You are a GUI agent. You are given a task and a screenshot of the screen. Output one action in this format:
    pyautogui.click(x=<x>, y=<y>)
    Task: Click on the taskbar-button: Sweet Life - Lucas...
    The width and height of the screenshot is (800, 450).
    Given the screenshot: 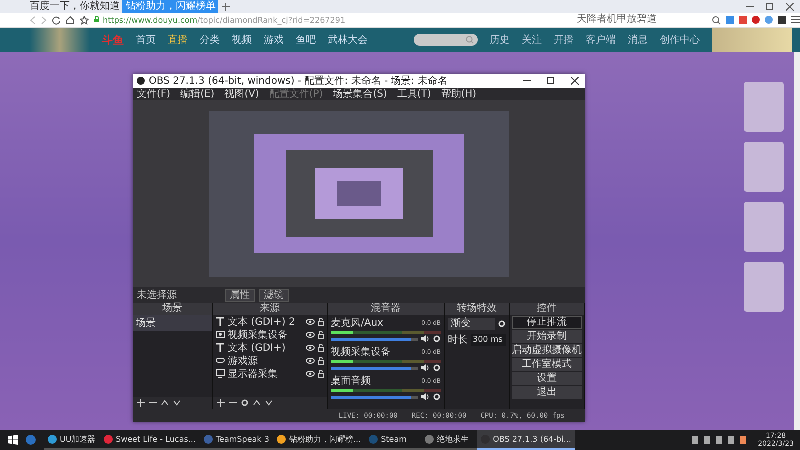 What is the action you would take?
    pyautogui.click(x=150, y=440)
    